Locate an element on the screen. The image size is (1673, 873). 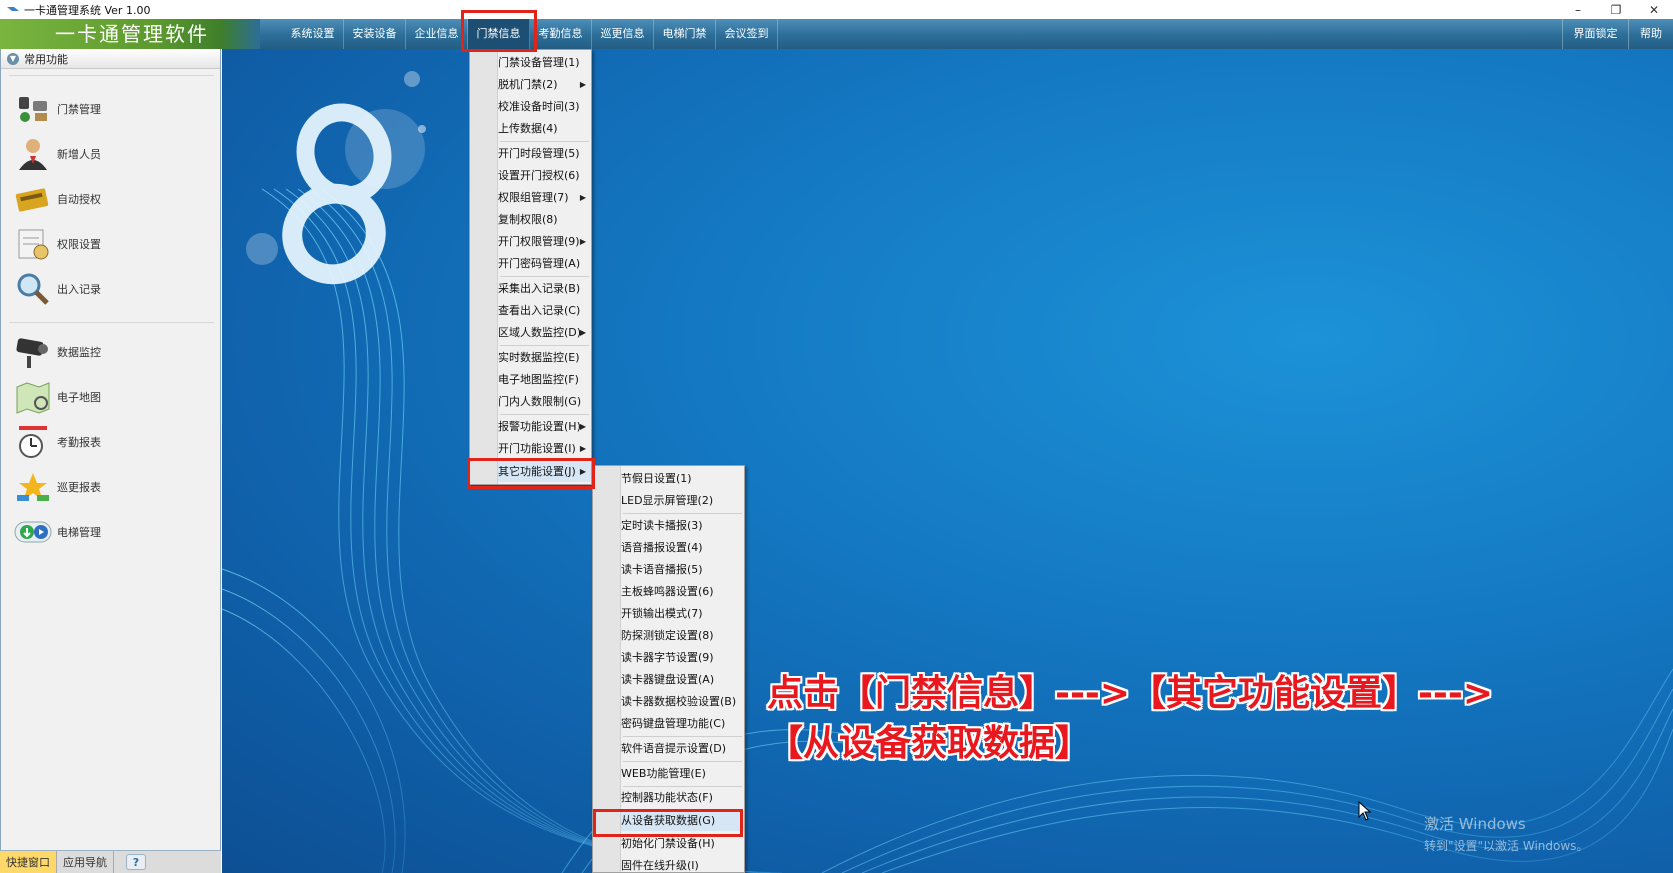
elevator-icon is located at coordinates (33, 532).